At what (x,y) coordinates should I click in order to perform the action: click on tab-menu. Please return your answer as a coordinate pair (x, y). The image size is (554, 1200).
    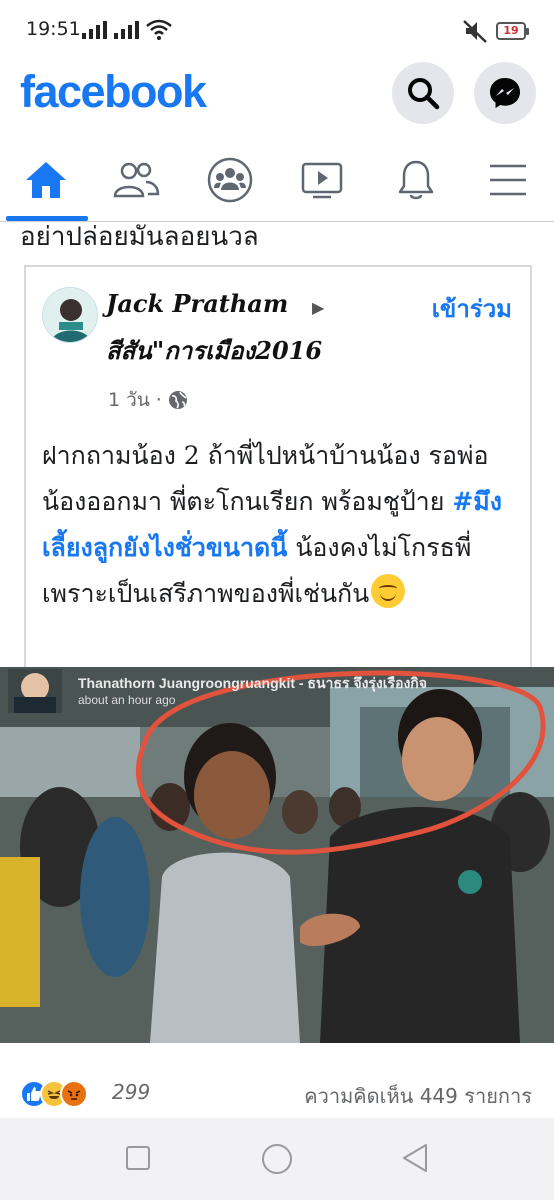
    Looking at the image, I should click on (508, 180).